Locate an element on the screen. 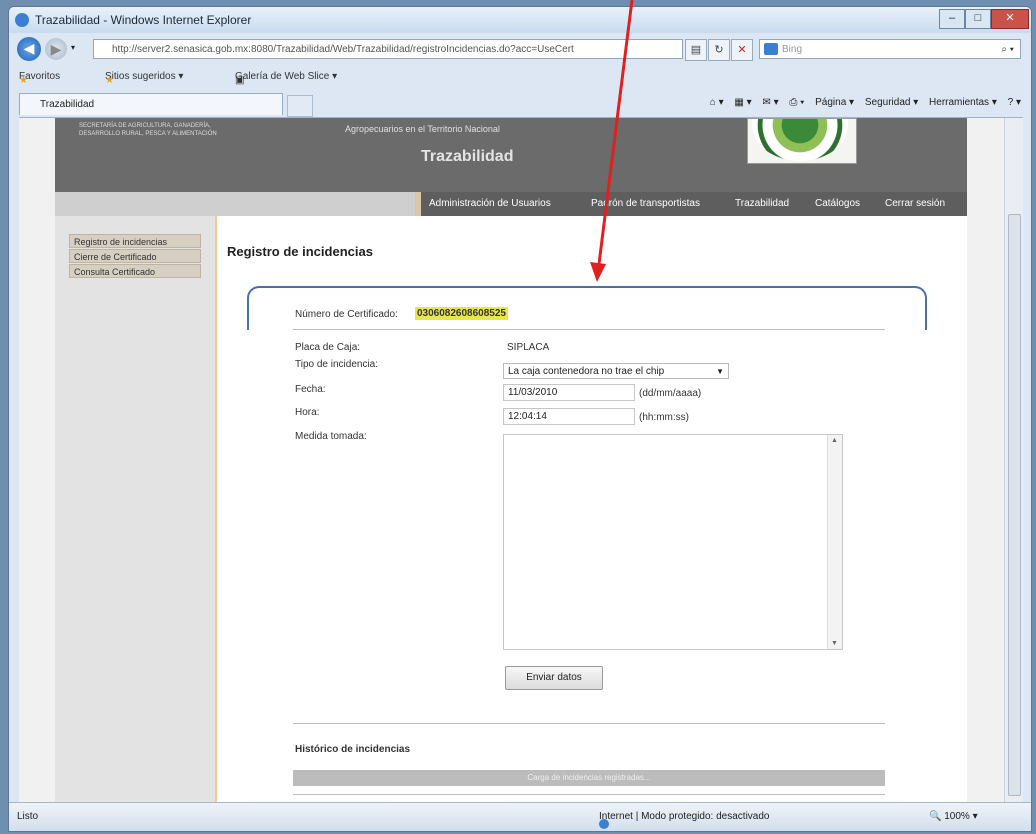  zoom-level: 🔍 100% ▾ is located at coordinates (953, 816).